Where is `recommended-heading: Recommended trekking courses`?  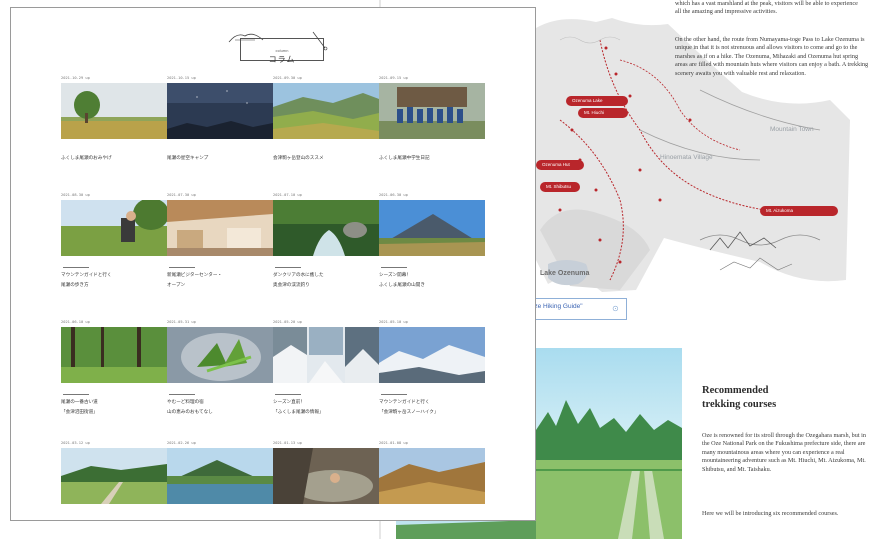
recommended-heading: Recommended trekking courses is located at coordinates (777, 398).